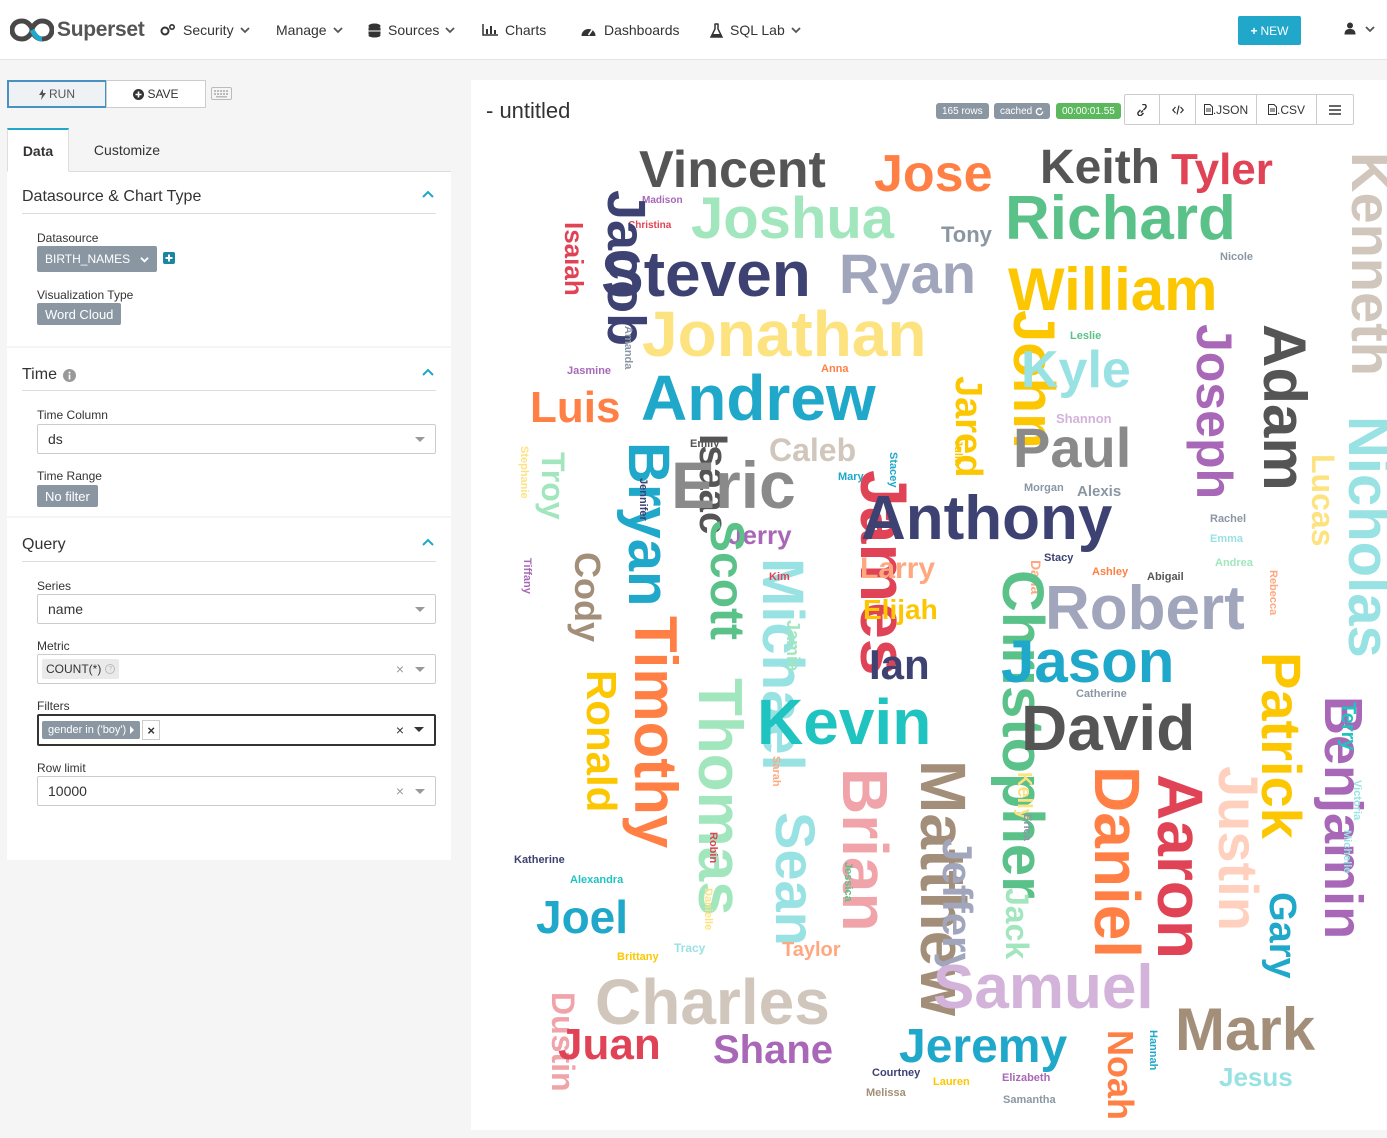 This screenshot has height=1138, width=1387. What do you see at coordinates (848, 882) in the screenshot?
I see `word-cloud-word: Jessica` at bounding box center [848, 882].